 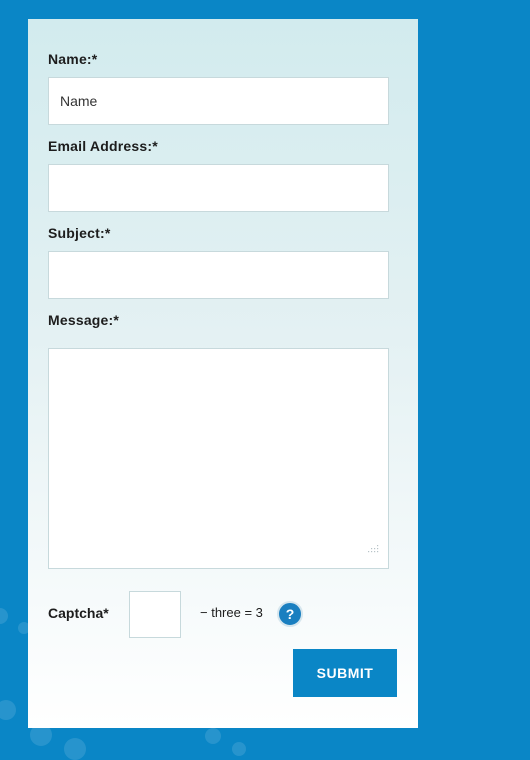 What do you see at coordinates (290, 614) in the screenshot?
I see `help-icon: ?` at bounding box center [290, 614].